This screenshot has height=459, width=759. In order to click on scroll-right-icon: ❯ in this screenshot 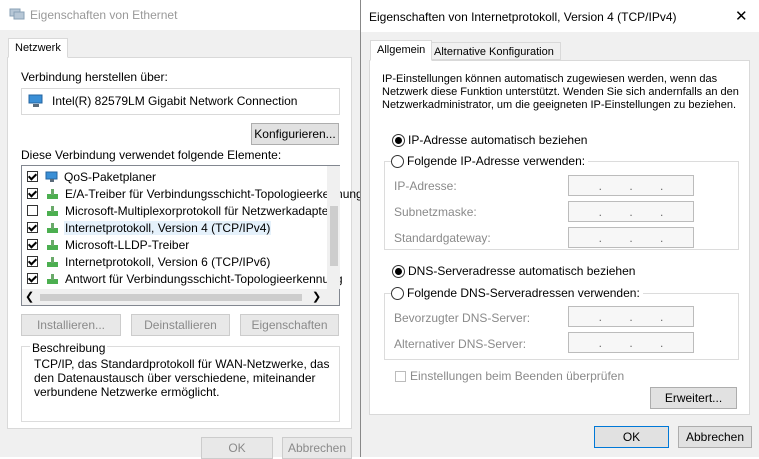, I will do `click(316, 296)`.